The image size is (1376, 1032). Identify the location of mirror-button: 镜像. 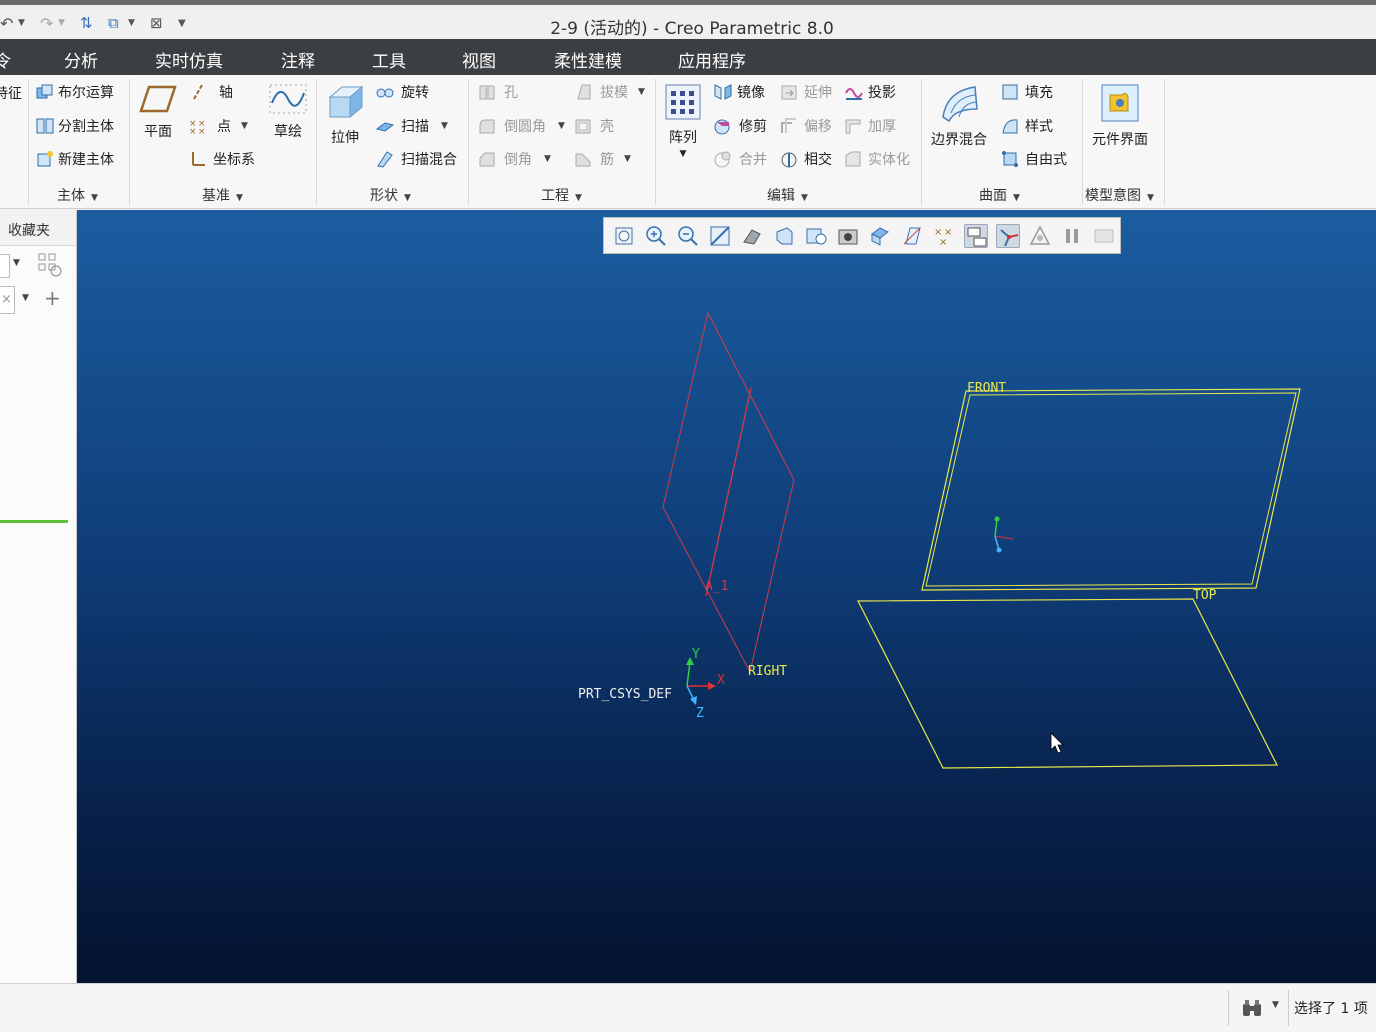
(739, 92).